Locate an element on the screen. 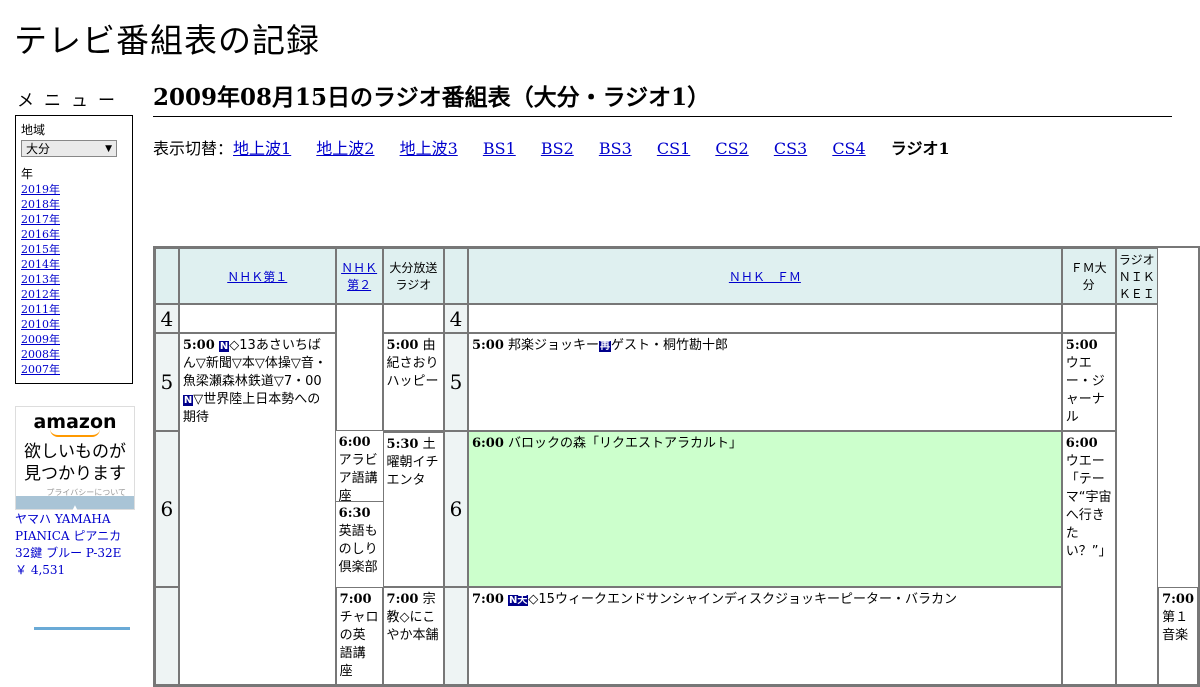 The image size is (1200, 687). switcher-label: 表示切替： is located at coordinates (193, 148).